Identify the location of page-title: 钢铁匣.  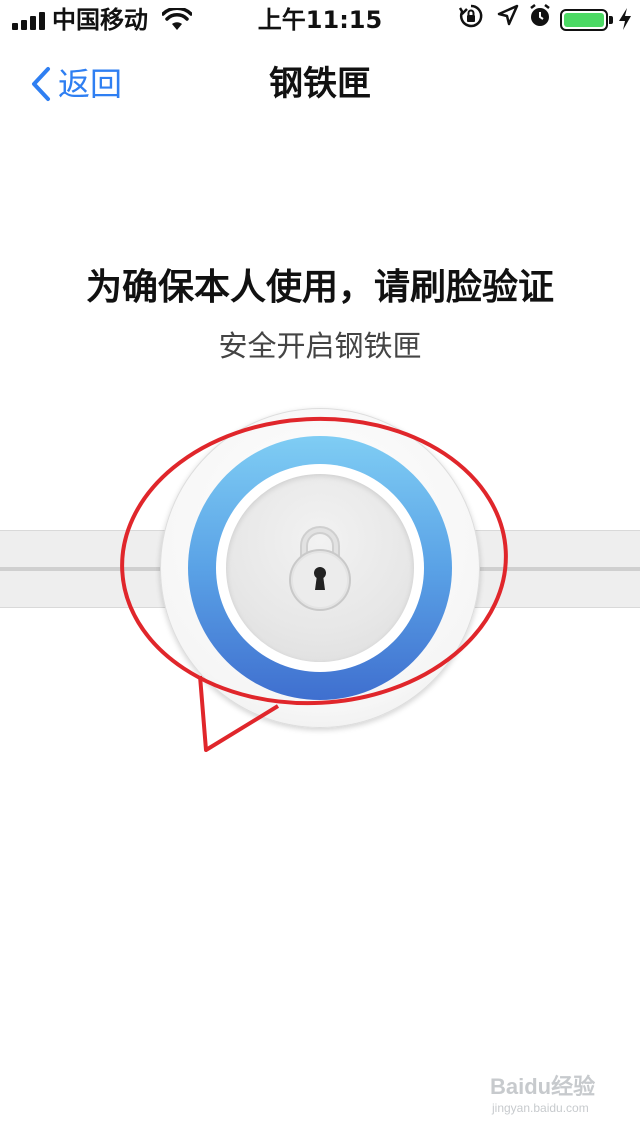
(320, 84).